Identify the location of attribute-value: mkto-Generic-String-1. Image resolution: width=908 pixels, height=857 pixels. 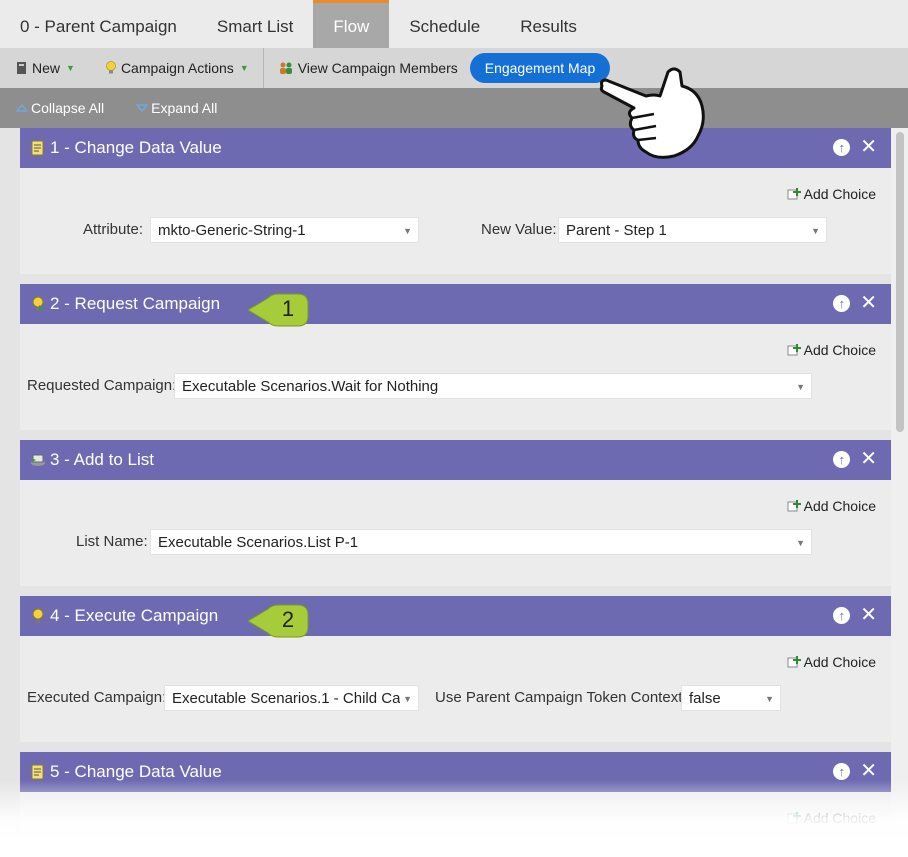
(232, 230).